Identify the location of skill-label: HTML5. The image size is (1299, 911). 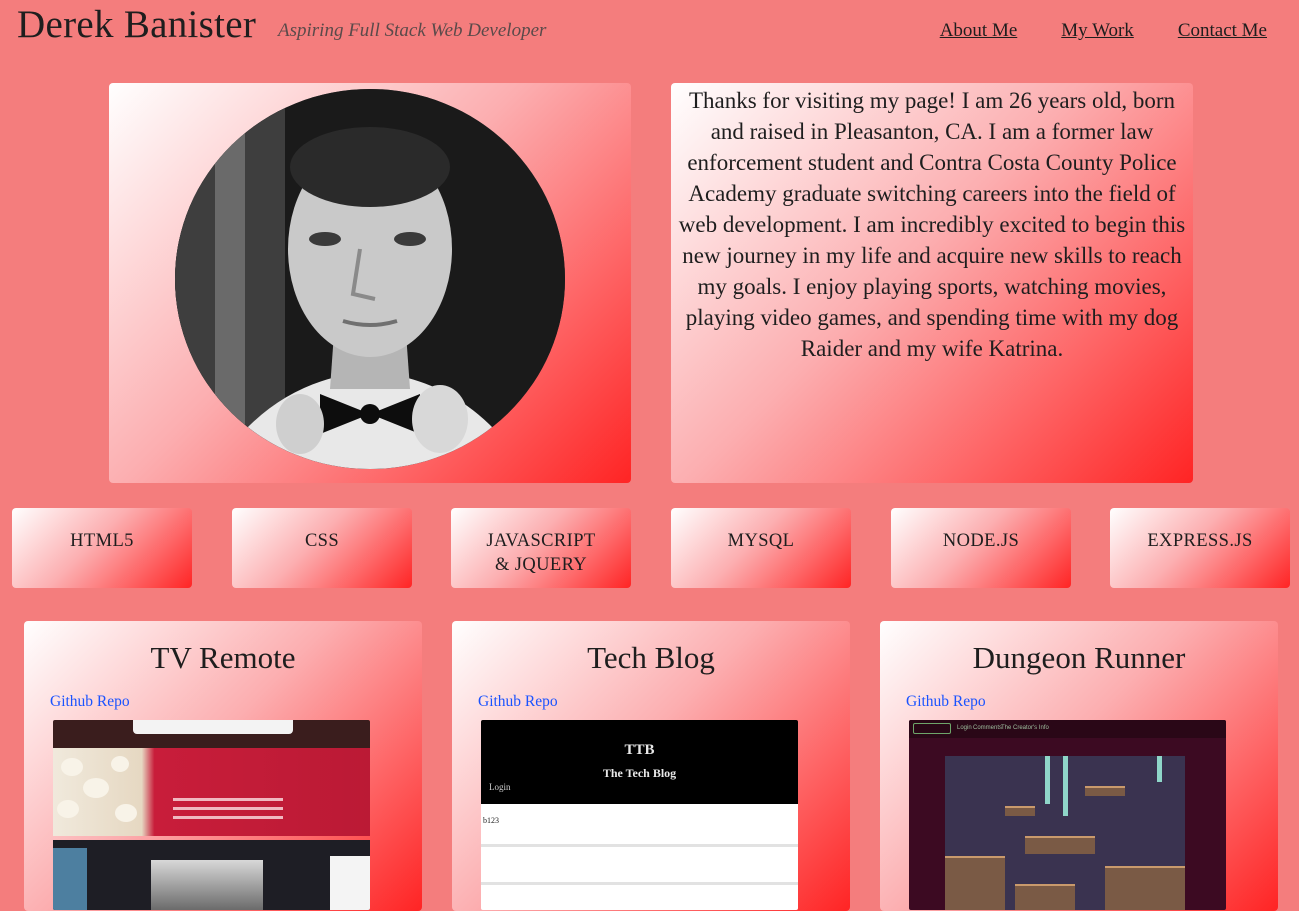
(102, 541).